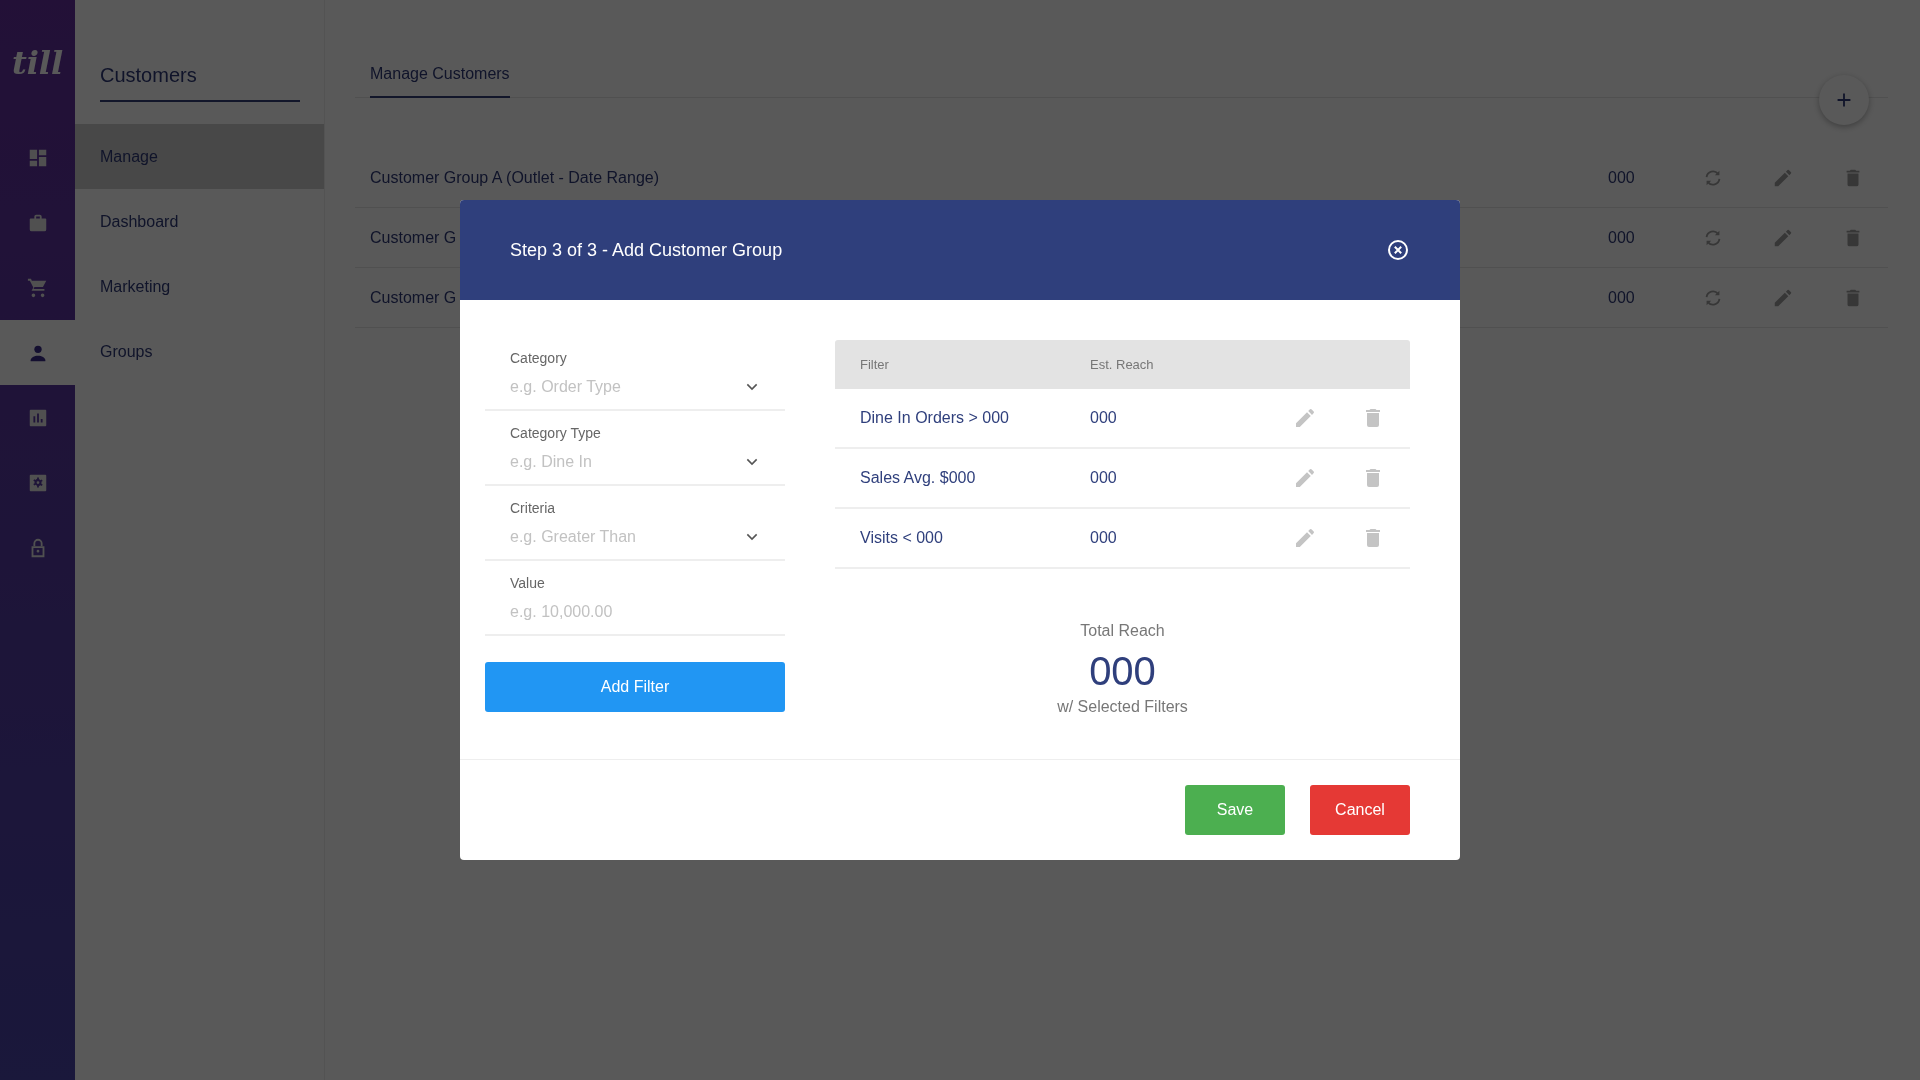 This screenshot has width=1920, height=1080. Describe the element at coordinates (1122, 671) in the screenshot. I see `total-reach-value: 000` at that location.